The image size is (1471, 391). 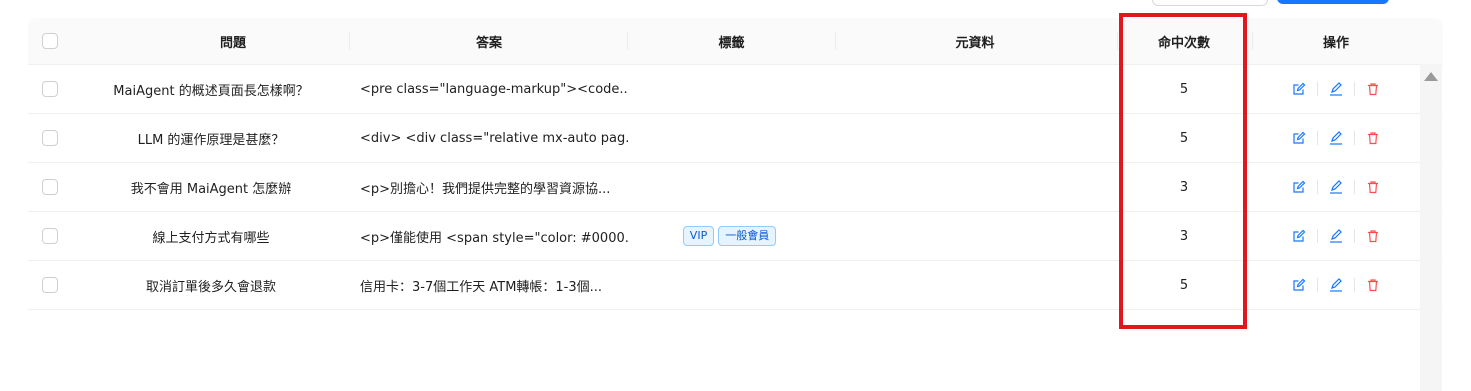 What do you see at coordinates (731, 41) in the screenshot?
I see `header-tags: 標籤` at bounding box center [731, 41].